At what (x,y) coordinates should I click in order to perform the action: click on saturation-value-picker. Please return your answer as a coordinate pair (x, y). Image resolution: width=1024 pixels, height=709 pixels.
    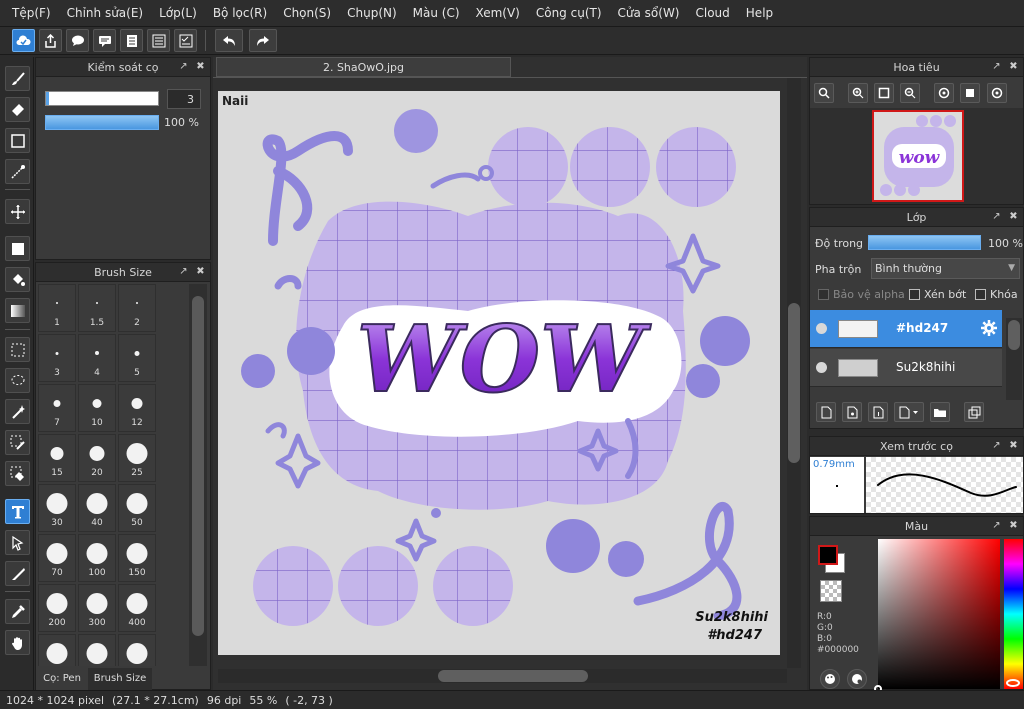
    Looking at the image, I should click on (937, 616).